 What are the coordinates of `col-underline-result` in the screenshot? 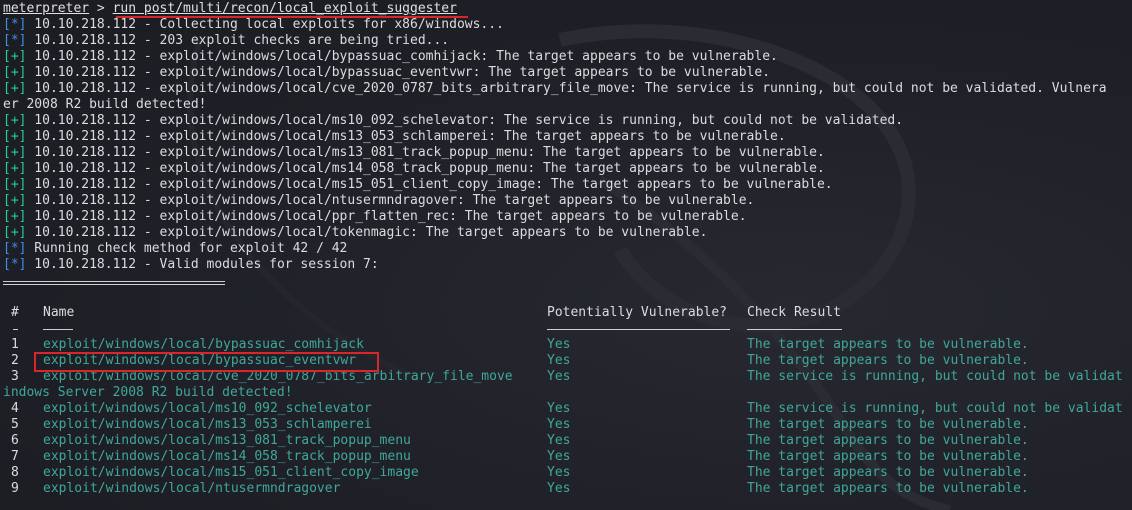 It's located at (794, 329).